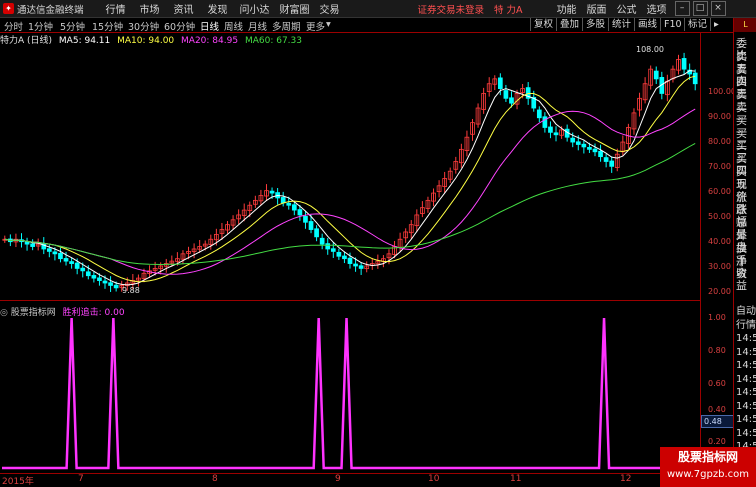 The height and width of the screenshot is (487, 756). Describe the element at coordinates (719, 191) in the screenshot. I see `price-tick: 60.00` at that location.